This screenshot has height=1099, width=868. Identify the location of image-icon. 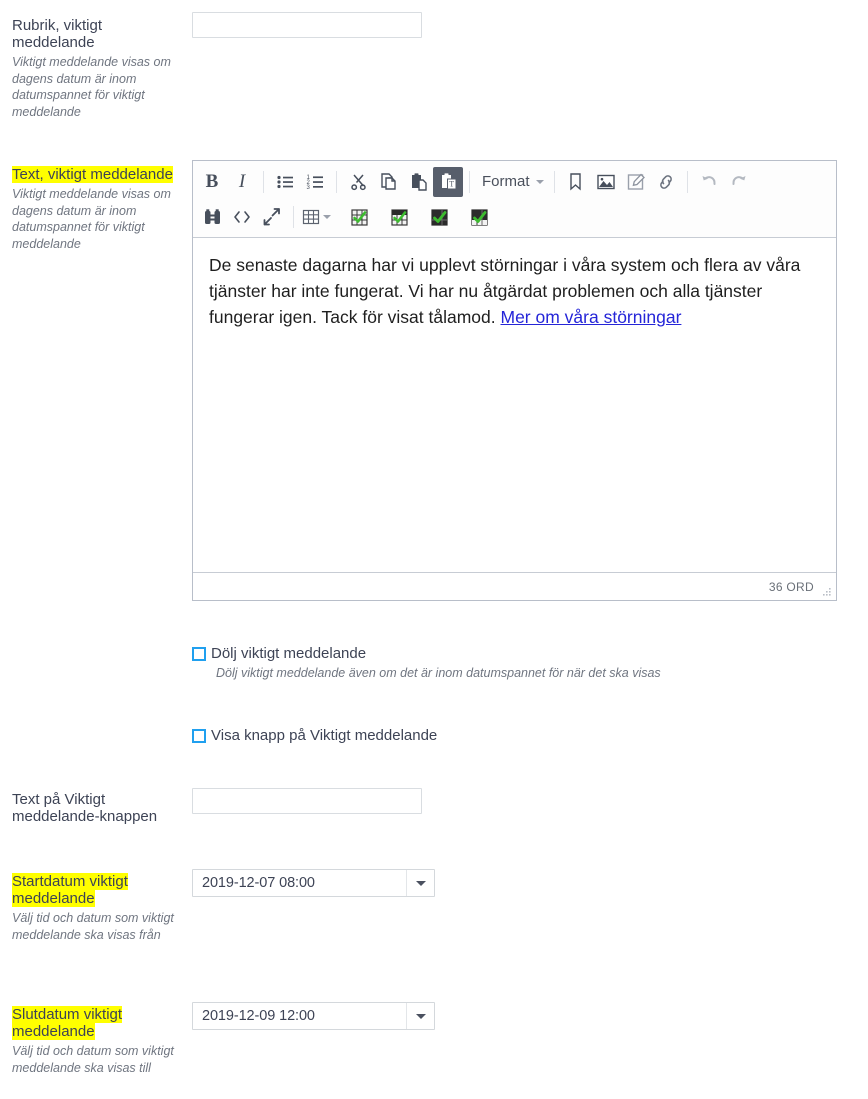
(606, 182).